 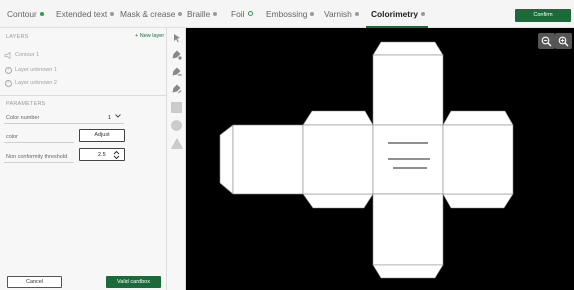 I want to click on cancel-button: Cancel, so click(x=34, y=282).